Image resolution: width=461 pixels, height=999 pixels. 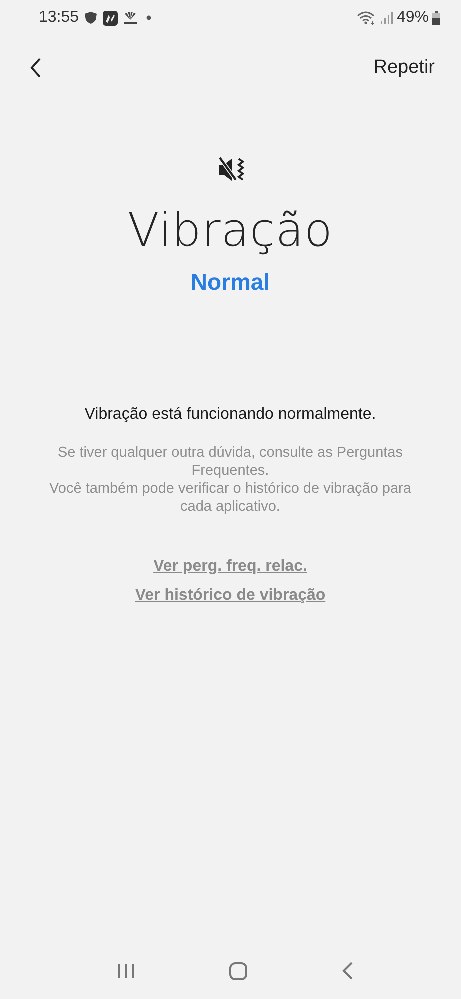 What do you see at coordinates (436, 18) in the screenshot?
I see `battery-icon` at bounding box center [436, 18].